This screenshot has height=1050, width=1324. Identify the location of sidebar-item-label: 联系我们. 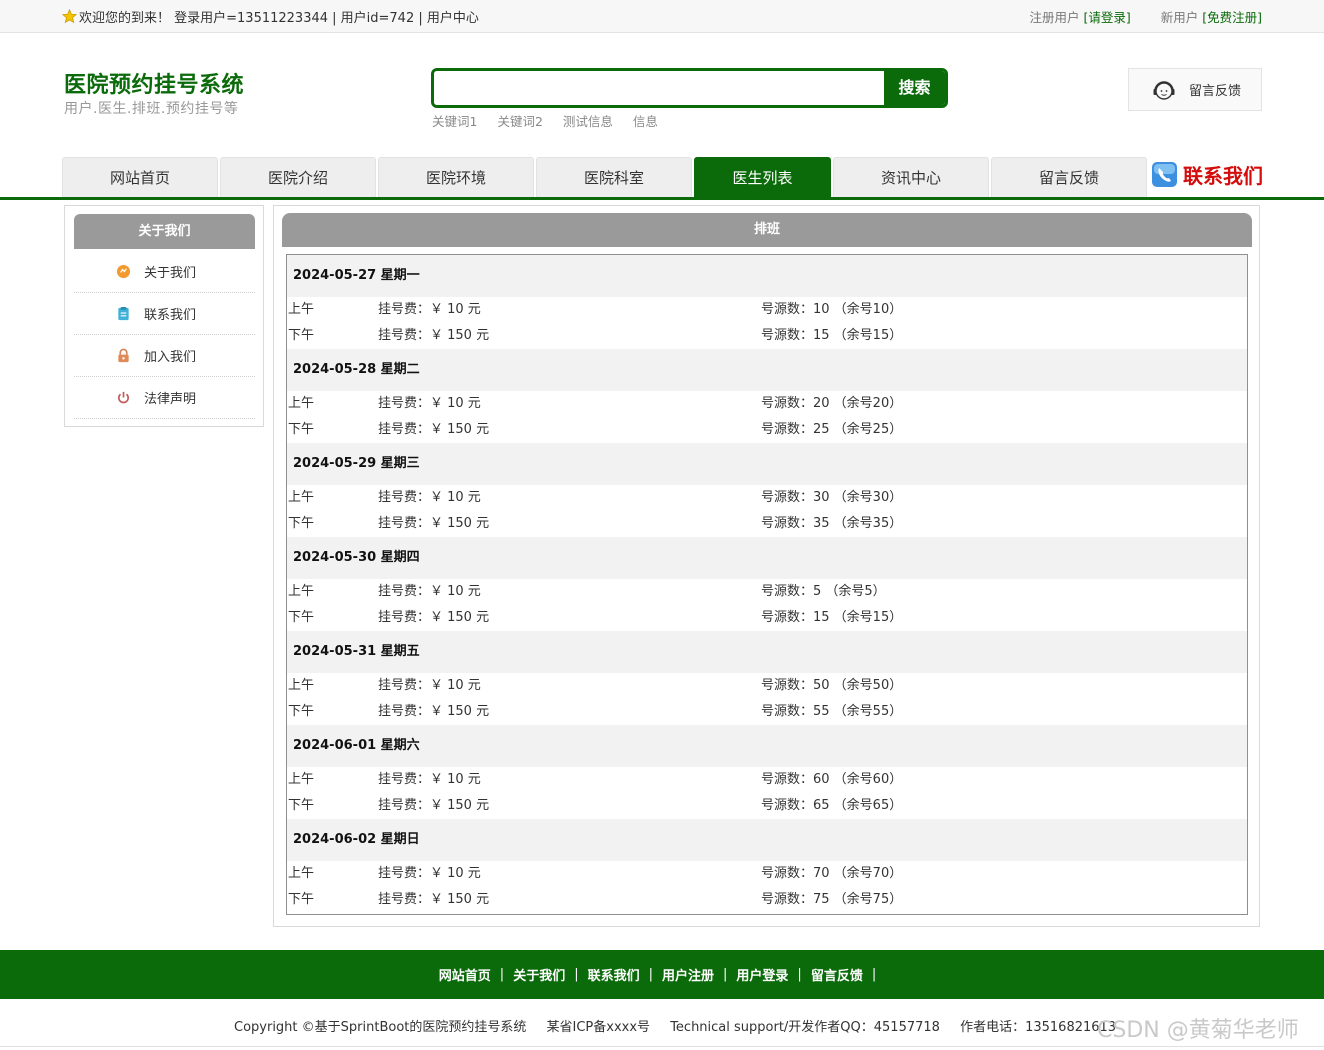
(170, 315).